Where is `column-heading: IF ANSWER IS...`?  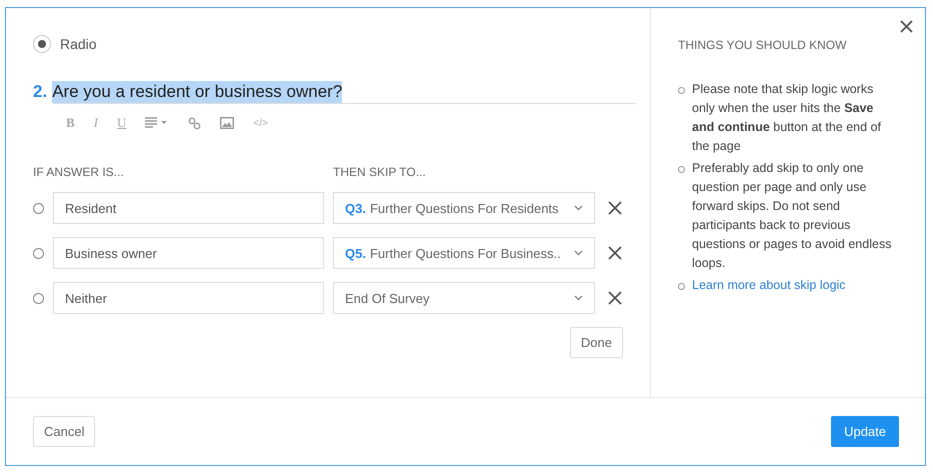 column-heading: IF ANSWER IS... is located at coordinates (79, 172).